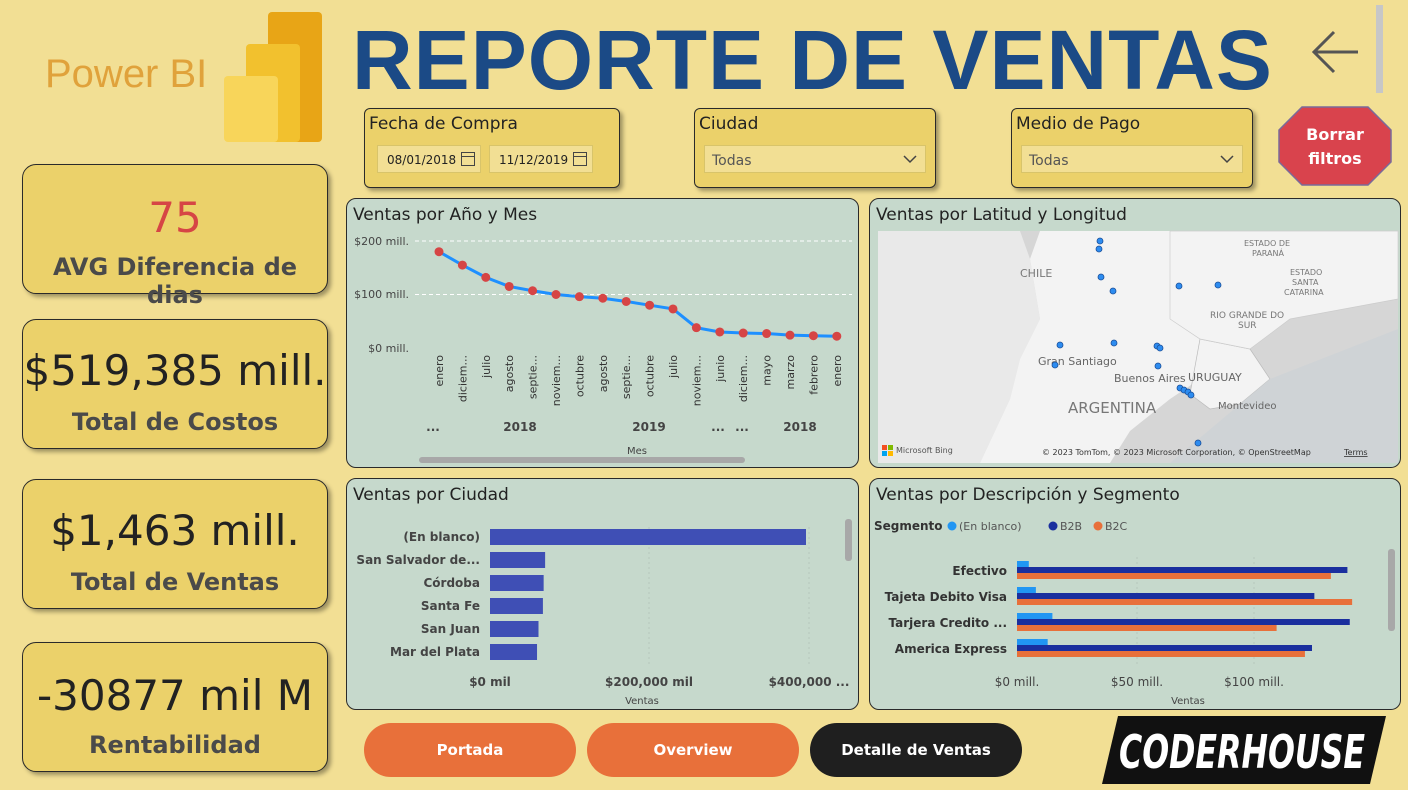 The width and height of the screenshot is (1408, 790). I want to click on fecha-slicer: Fecha de Compra 08/01/2018 11/12/2019, so click(492, 148).